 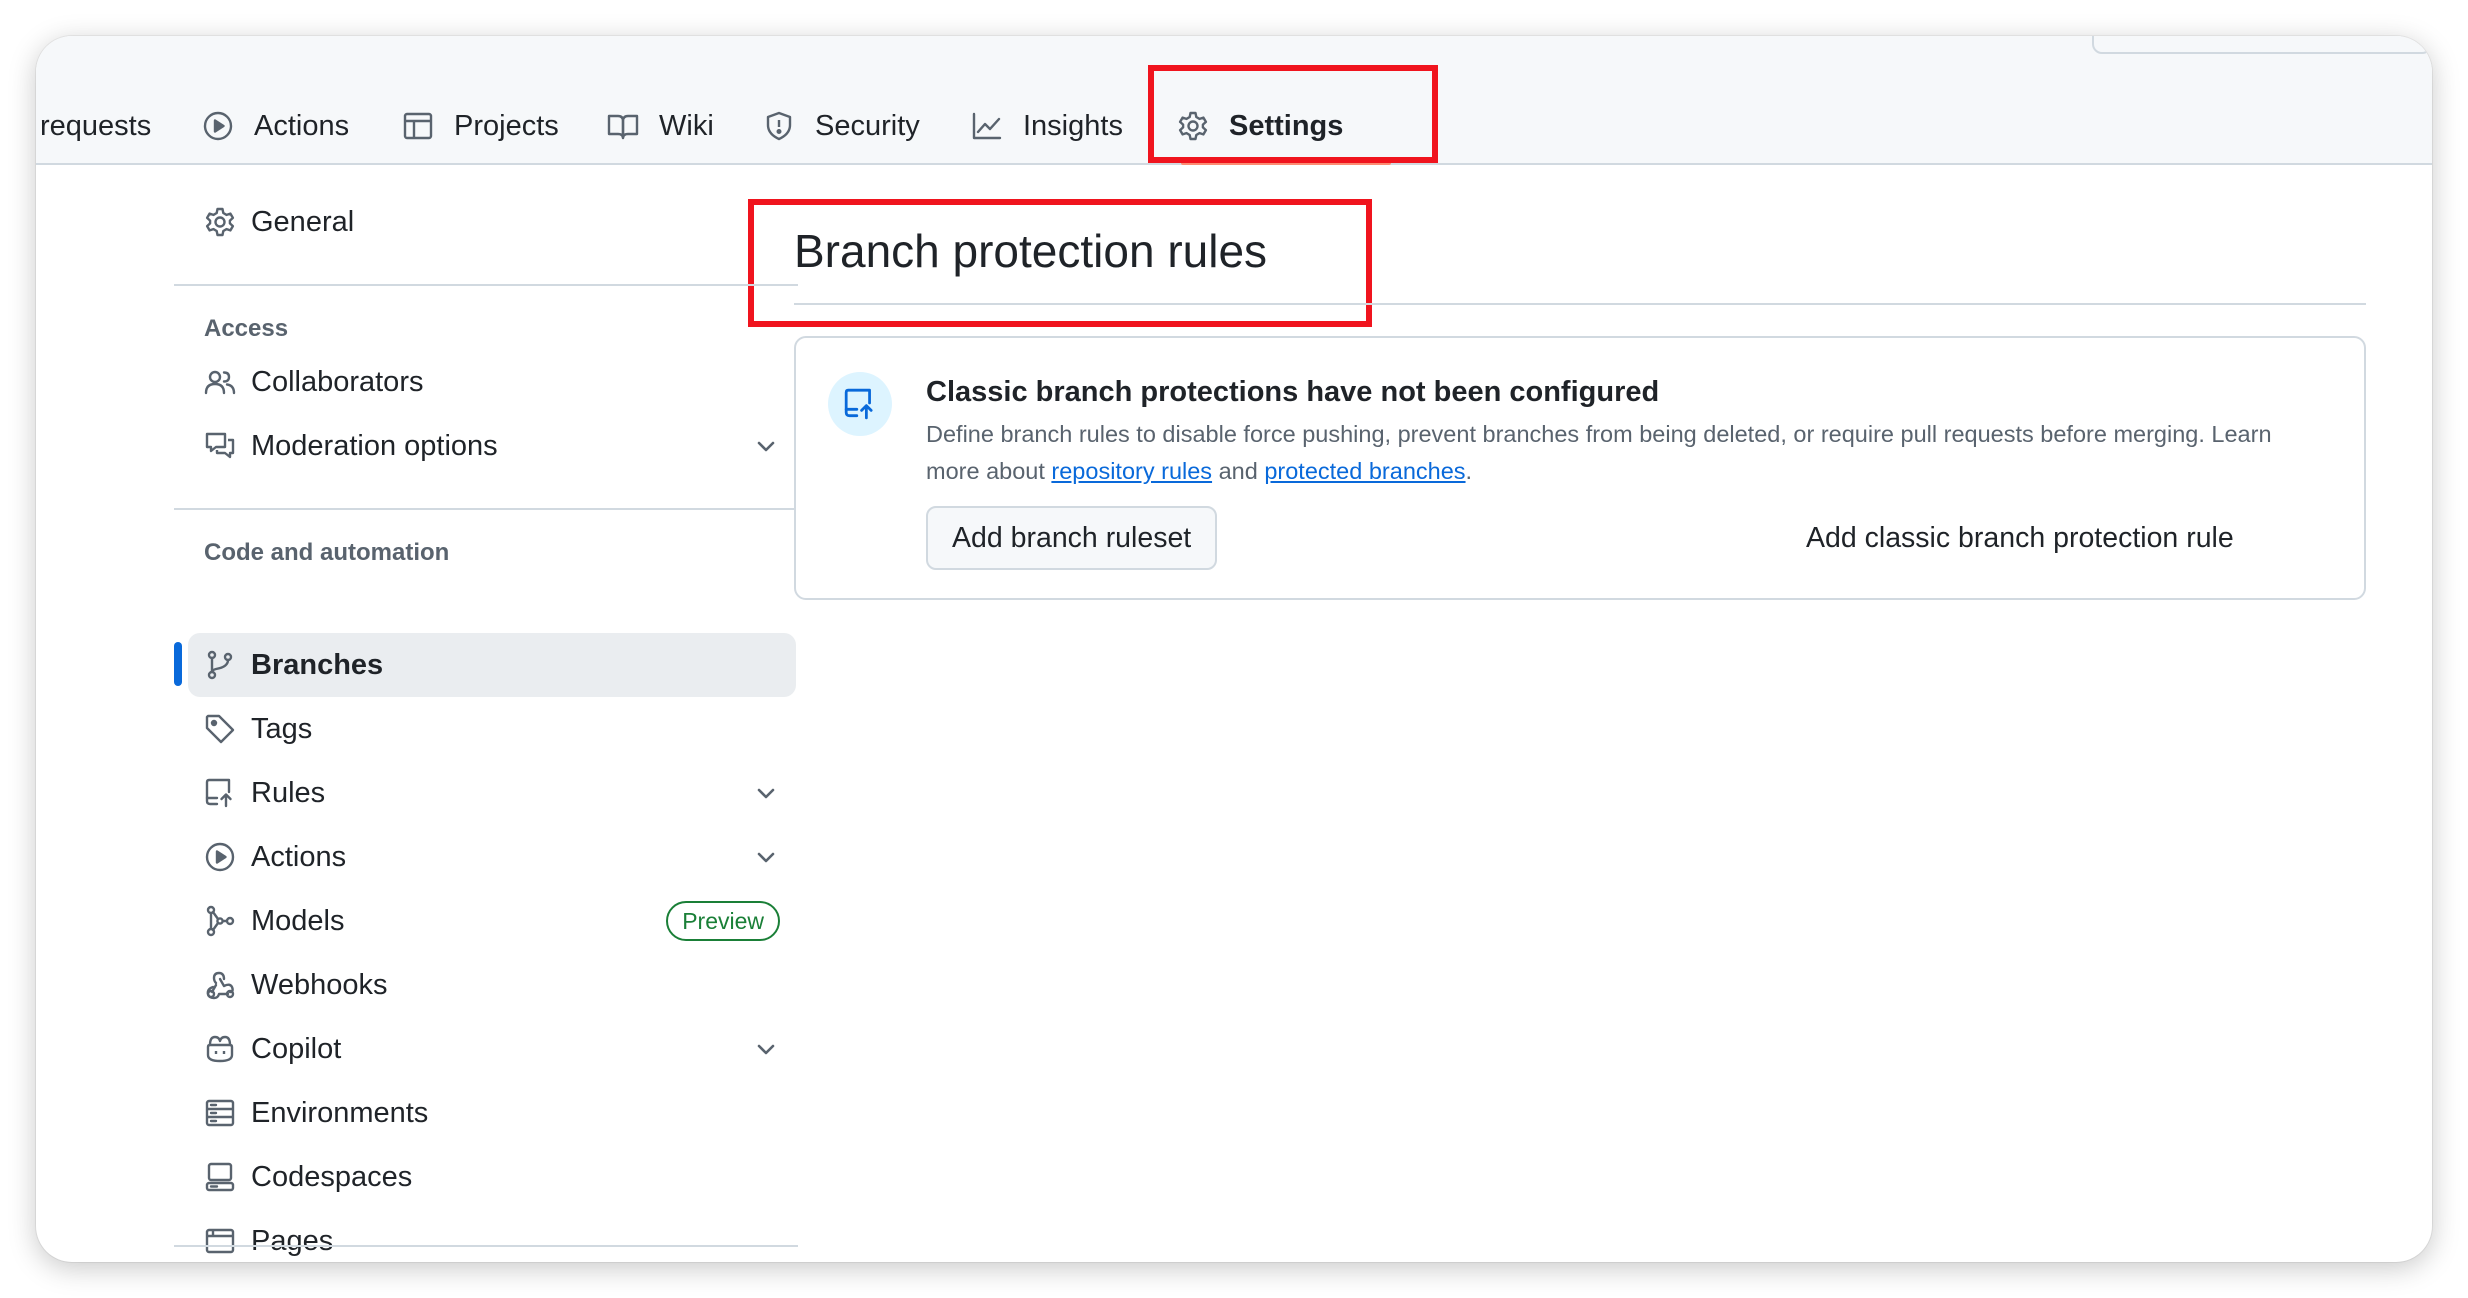 What do you see at coordinates (296, 1048) in the screenshot?
I see `sidebar-item-label: Copilot` at bounding box center [296, 1048].